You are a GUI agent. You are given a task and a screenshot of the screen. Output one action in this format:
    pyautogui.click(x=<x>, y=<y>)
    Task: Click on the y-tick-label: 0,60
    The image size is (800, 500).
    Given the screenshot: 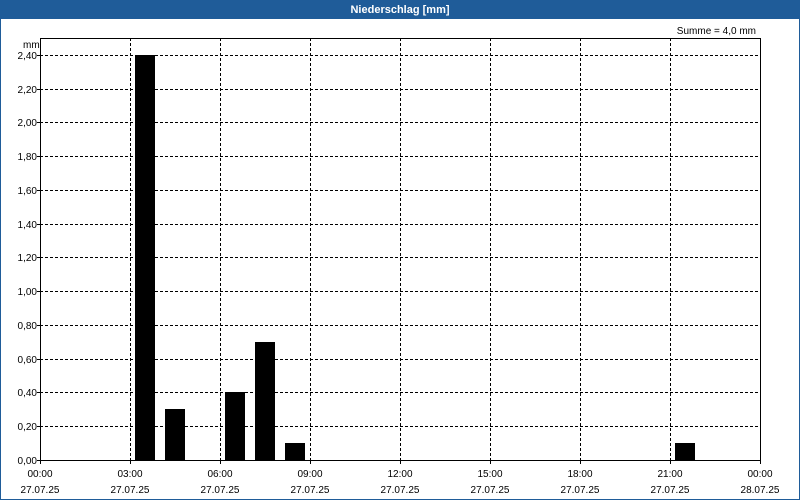 What is the action you would take?
    pyautogui.click(x=28, y=360)
    